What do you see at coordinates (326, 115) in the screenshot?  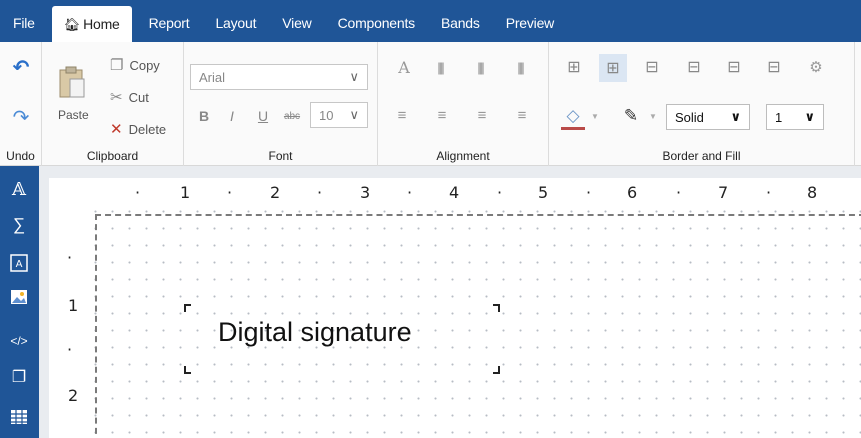 I see `font-size-value: 10` at bounding box center [326, 115].